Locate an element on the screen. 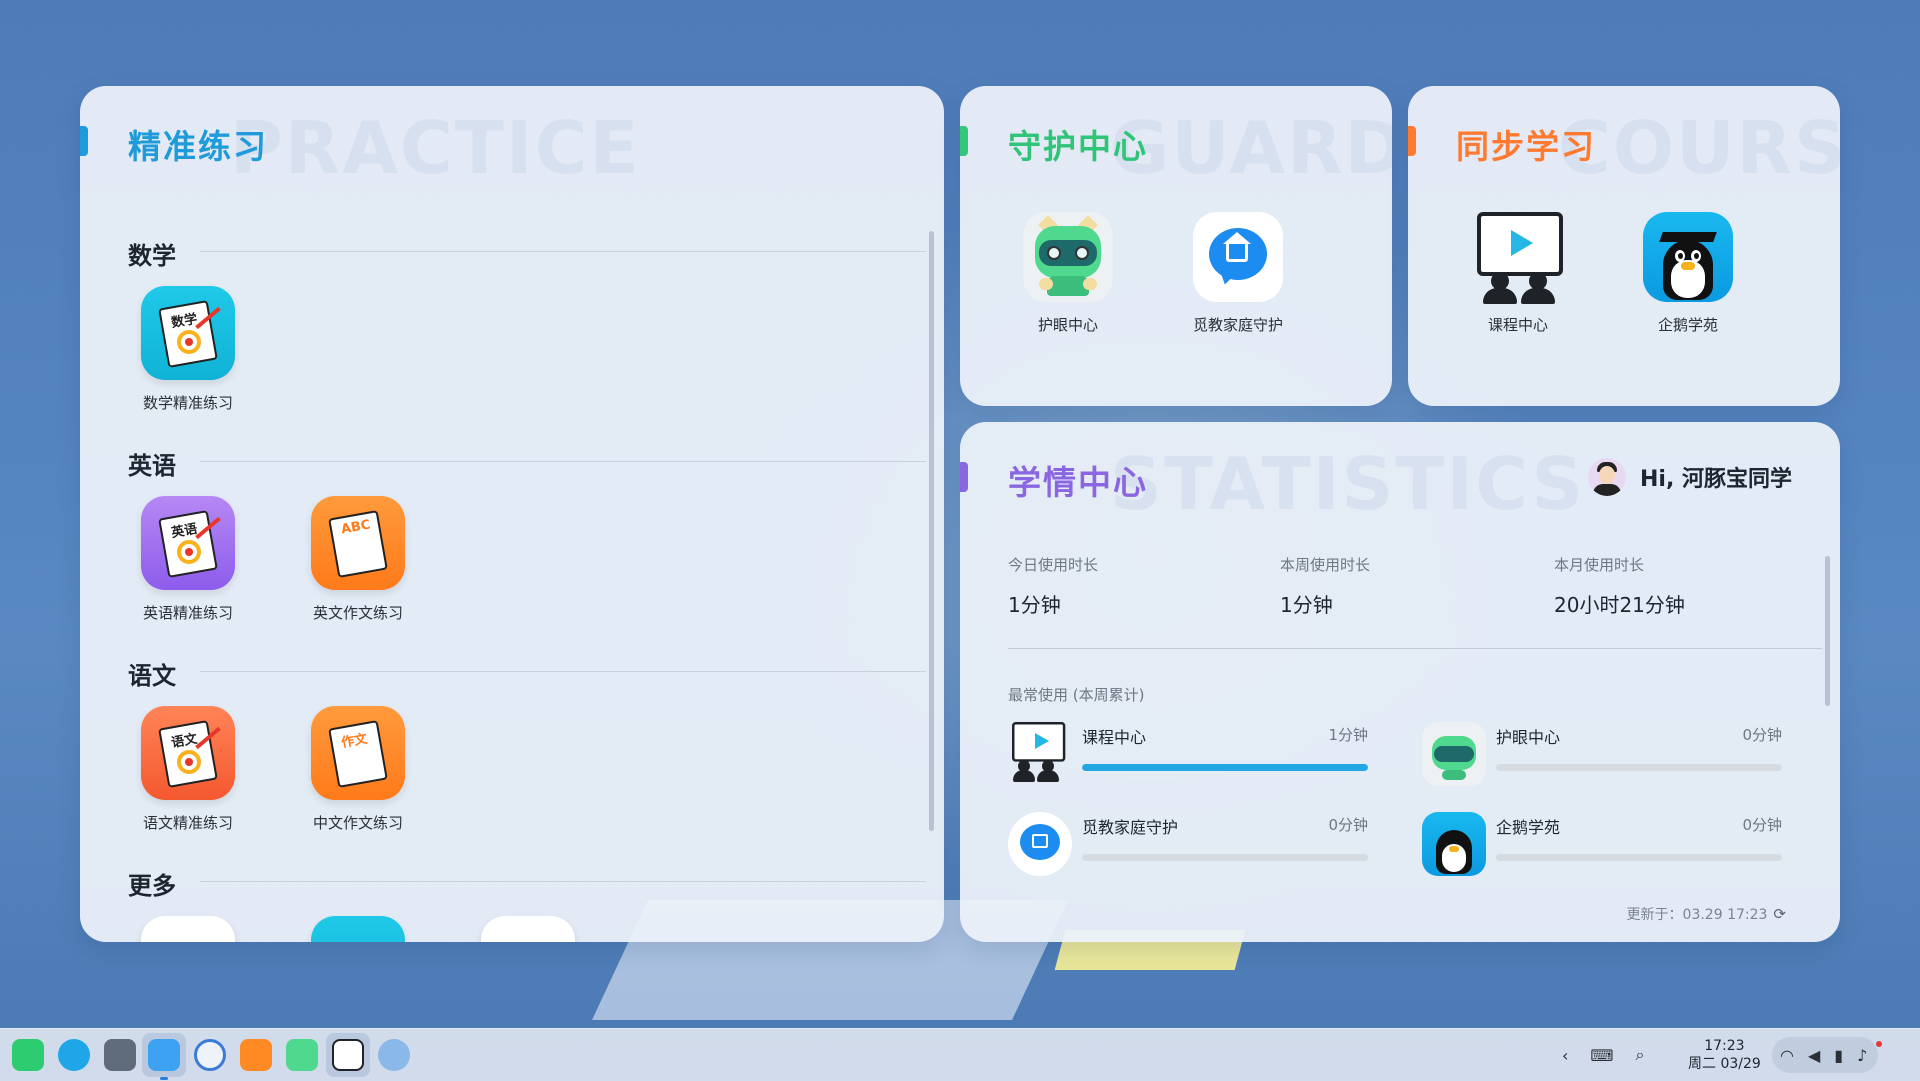  section-title-more: 更多 is located at coordinates (152, 886).